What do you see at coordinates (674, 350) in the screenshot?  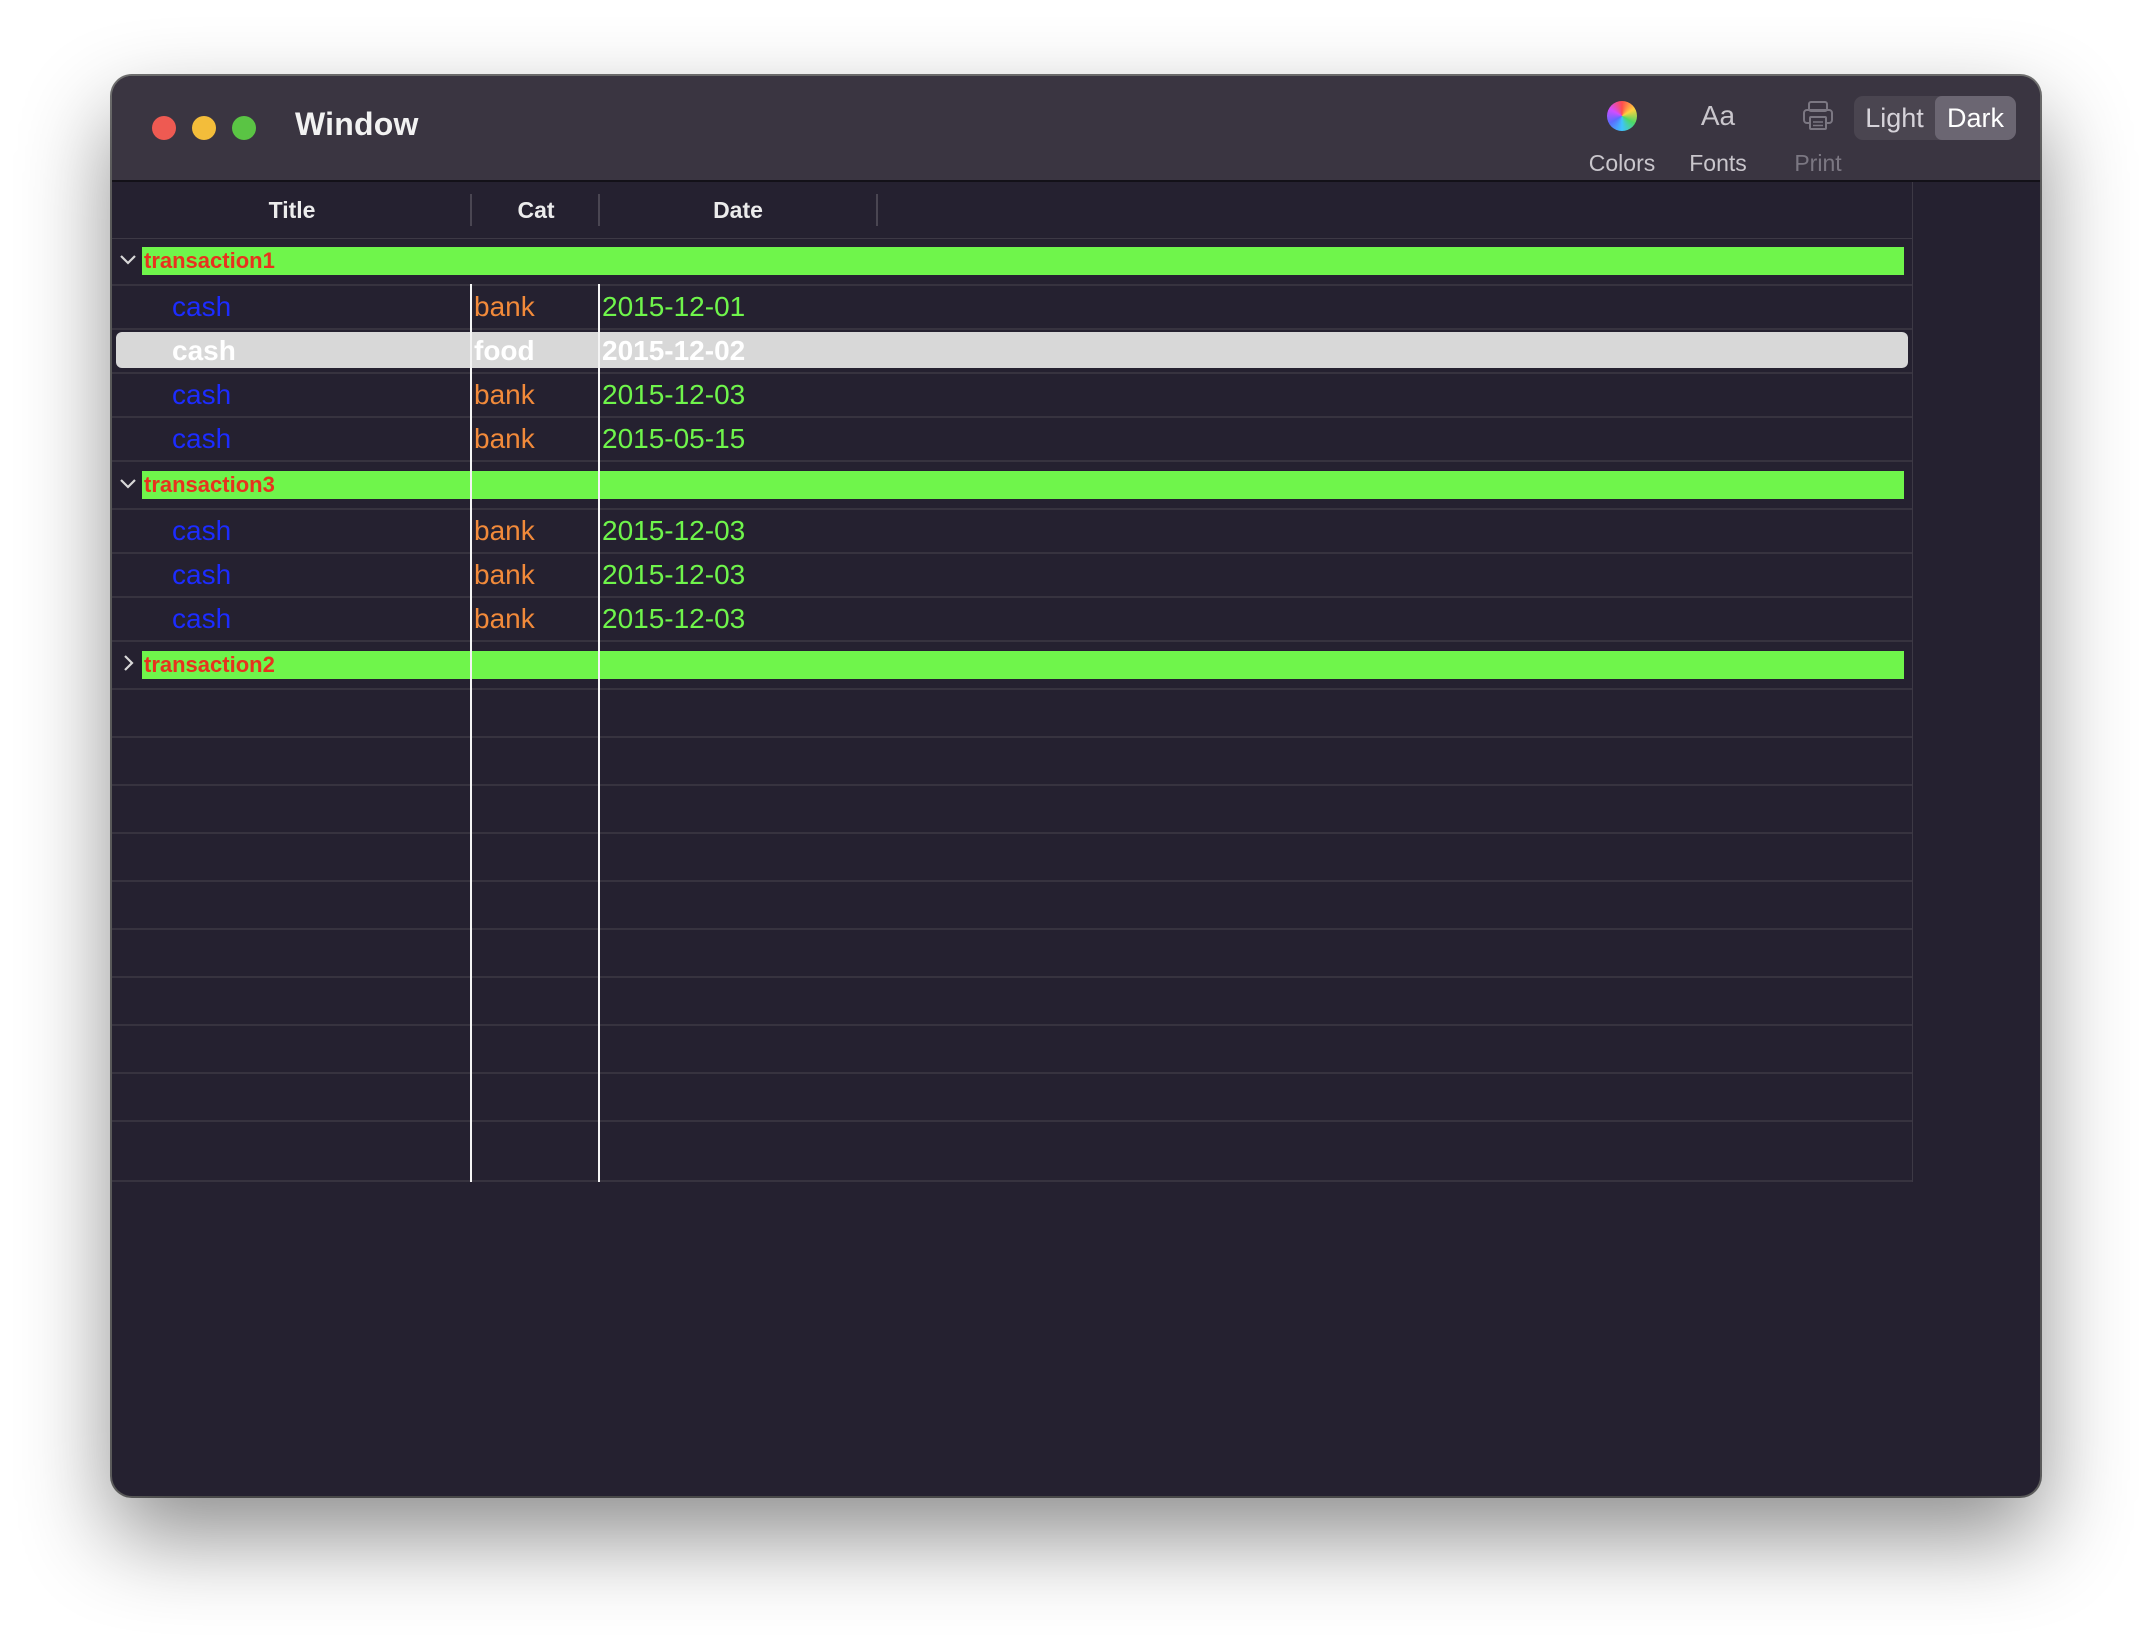 I see `cell-date: 2015-12-02` at bounding box center [674, 350].